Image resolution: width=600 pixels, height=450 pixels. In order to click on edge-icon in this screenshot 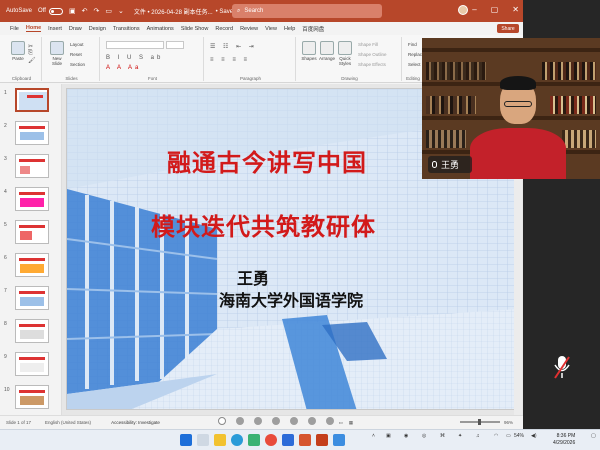, I will do `click(237, 440)`.